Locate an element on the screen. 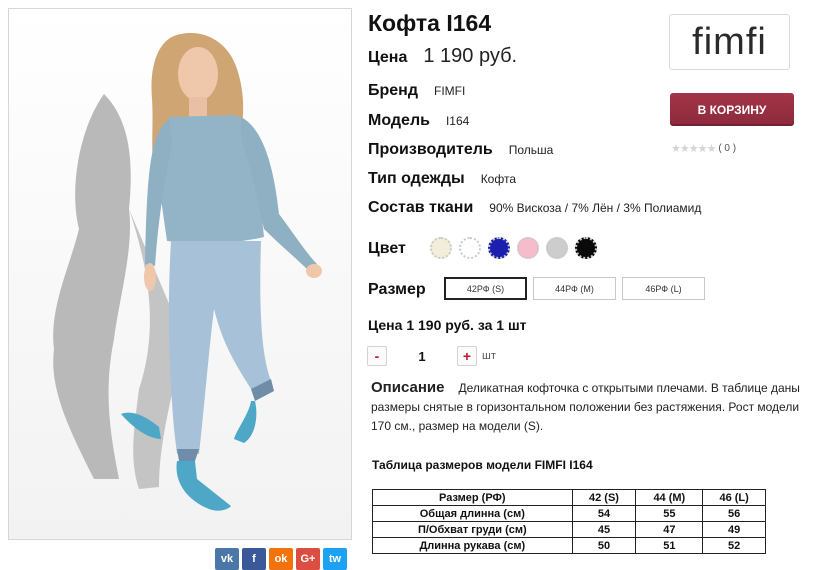 This screenshot has height=570, width=819. maker-row: Производитель Польша is located at coordinates (460, 150).